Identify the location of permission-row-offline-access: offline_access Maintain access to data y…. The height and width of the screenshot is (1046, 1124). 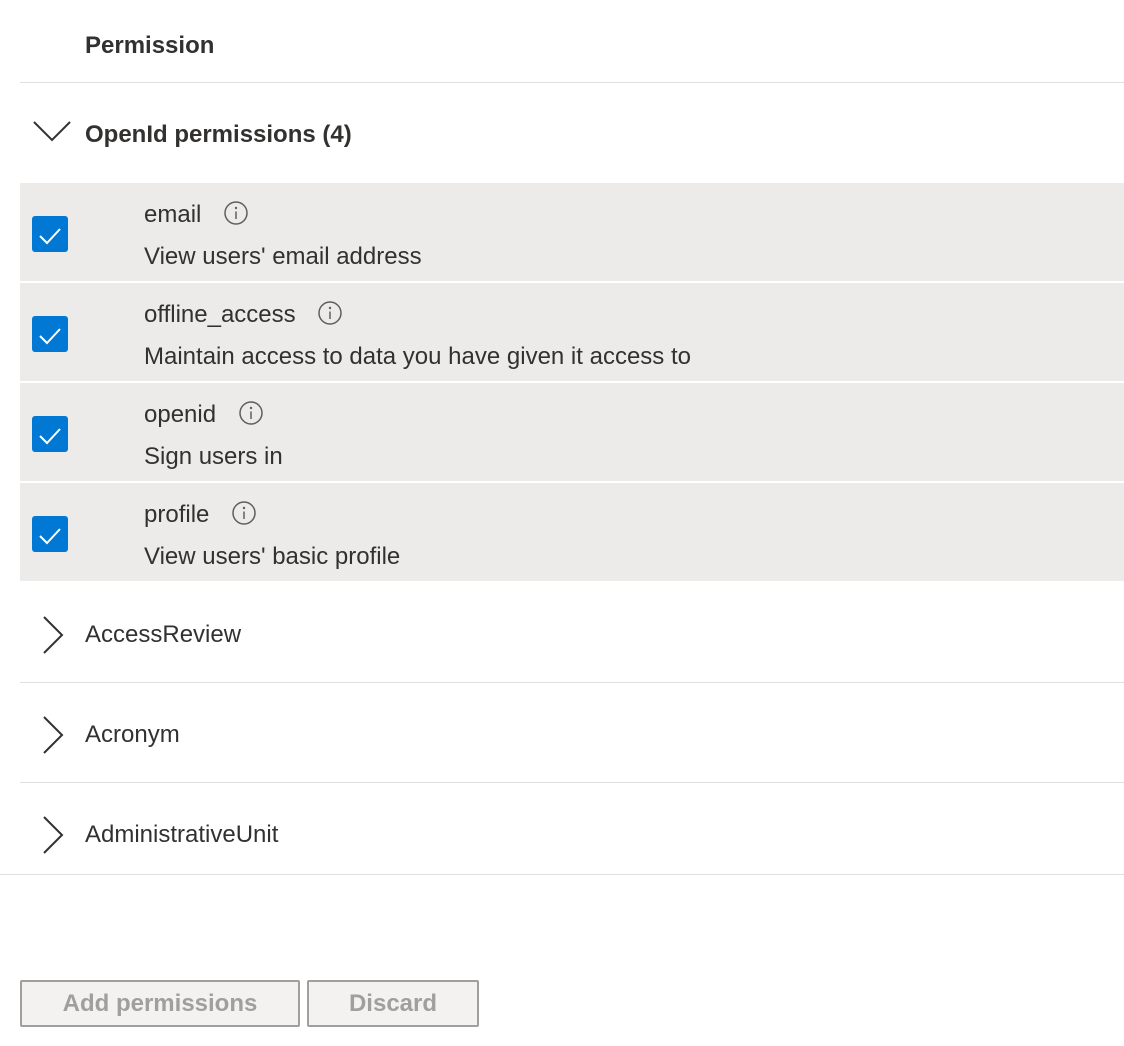
(572, 332).